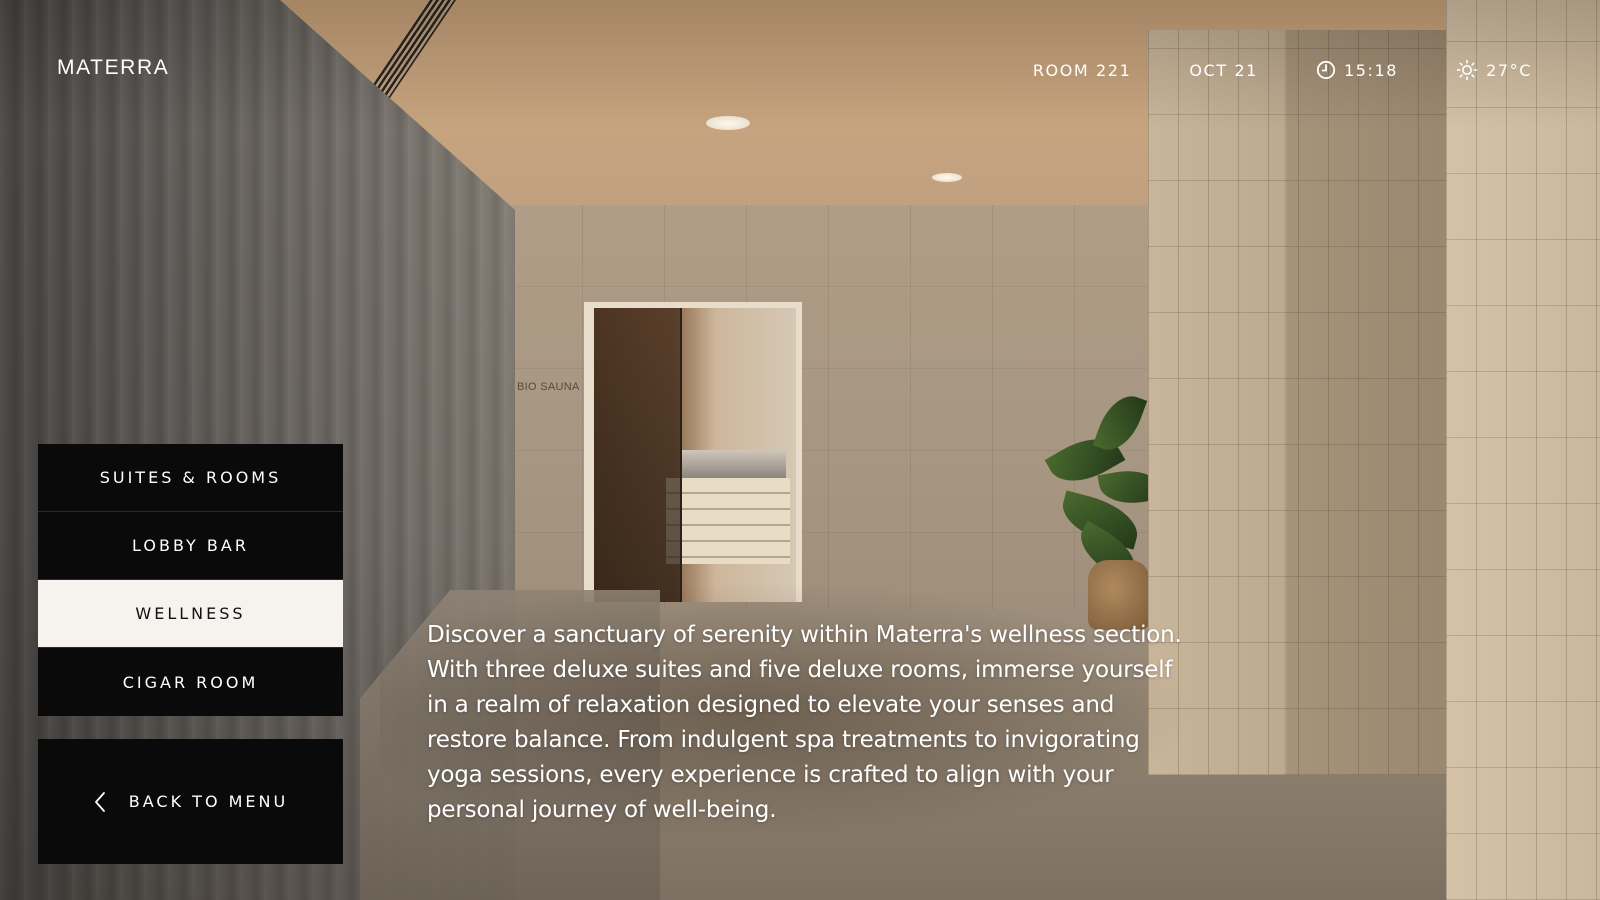 This screenshot has width=1600, height=900. I want to click on menu-item-suites-rooms: SUITES & ROOMS, so click(190, 478).